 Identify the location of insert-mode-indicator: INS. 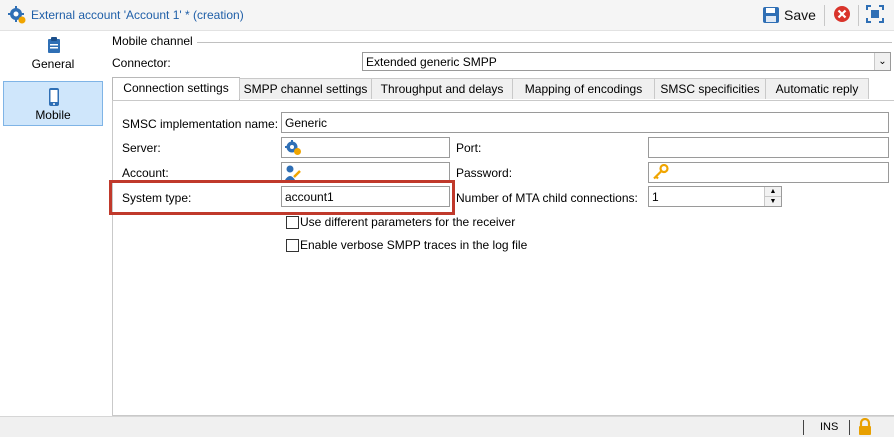
(829, 427).